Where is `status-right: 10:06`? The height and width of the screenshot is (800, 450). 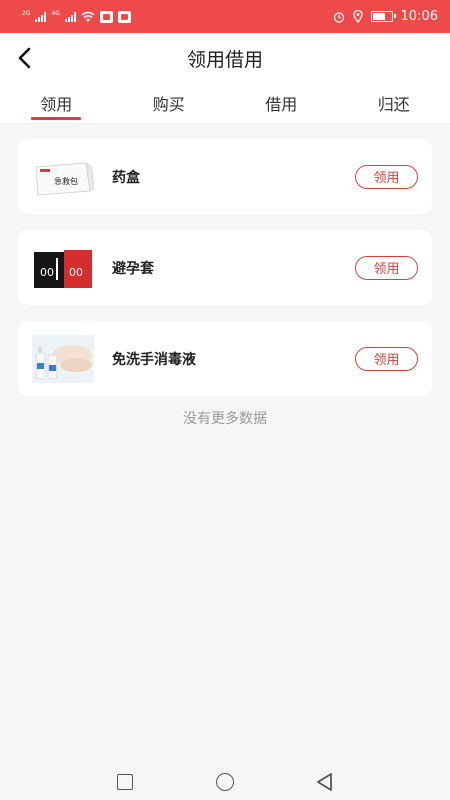
status-right: 10:06 is located at coordinates (385, 16).